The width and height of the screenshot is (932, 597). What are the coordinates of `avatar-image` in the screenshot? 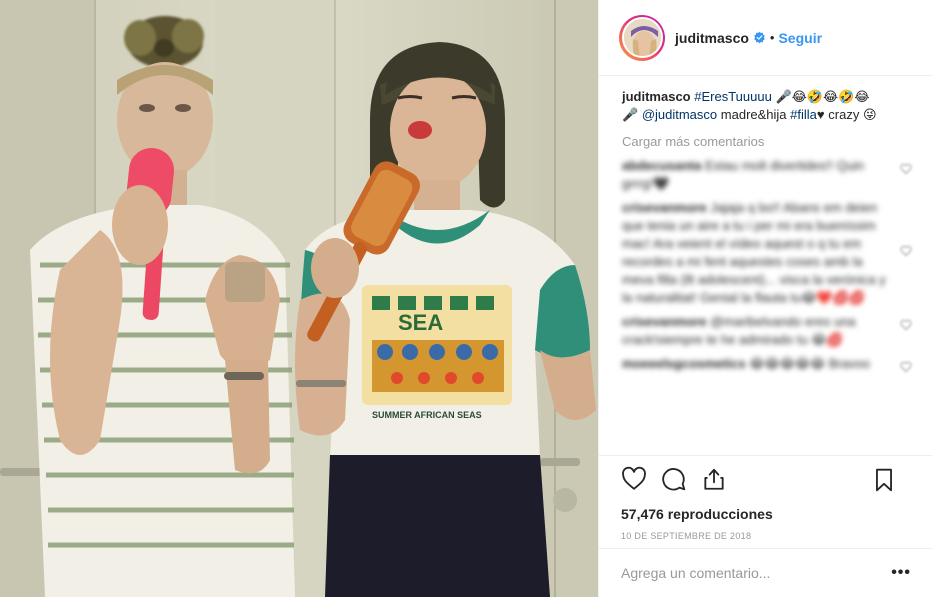 It's located at (642, 37).